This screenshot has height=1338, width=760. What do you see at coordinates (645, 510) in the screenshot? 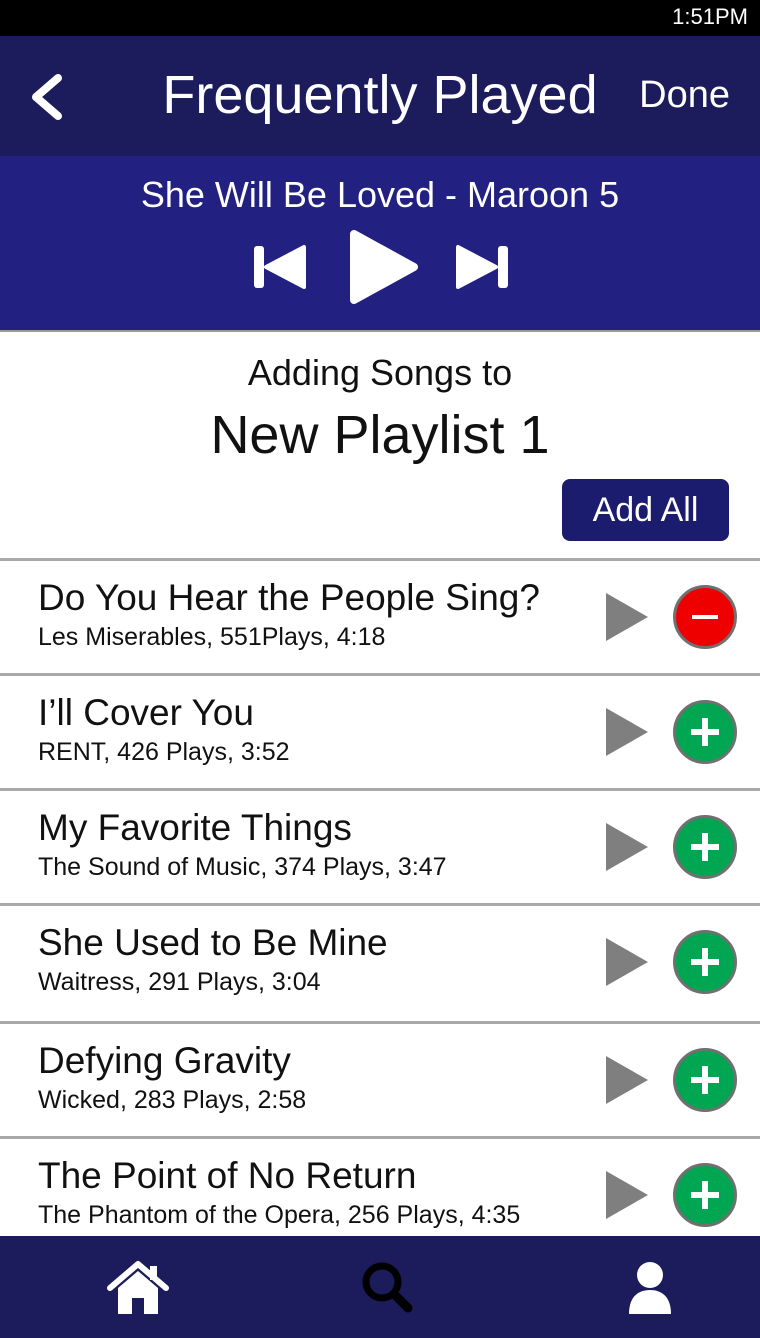
I see `add-all-button: Add All` at bounding box center [645, 510].